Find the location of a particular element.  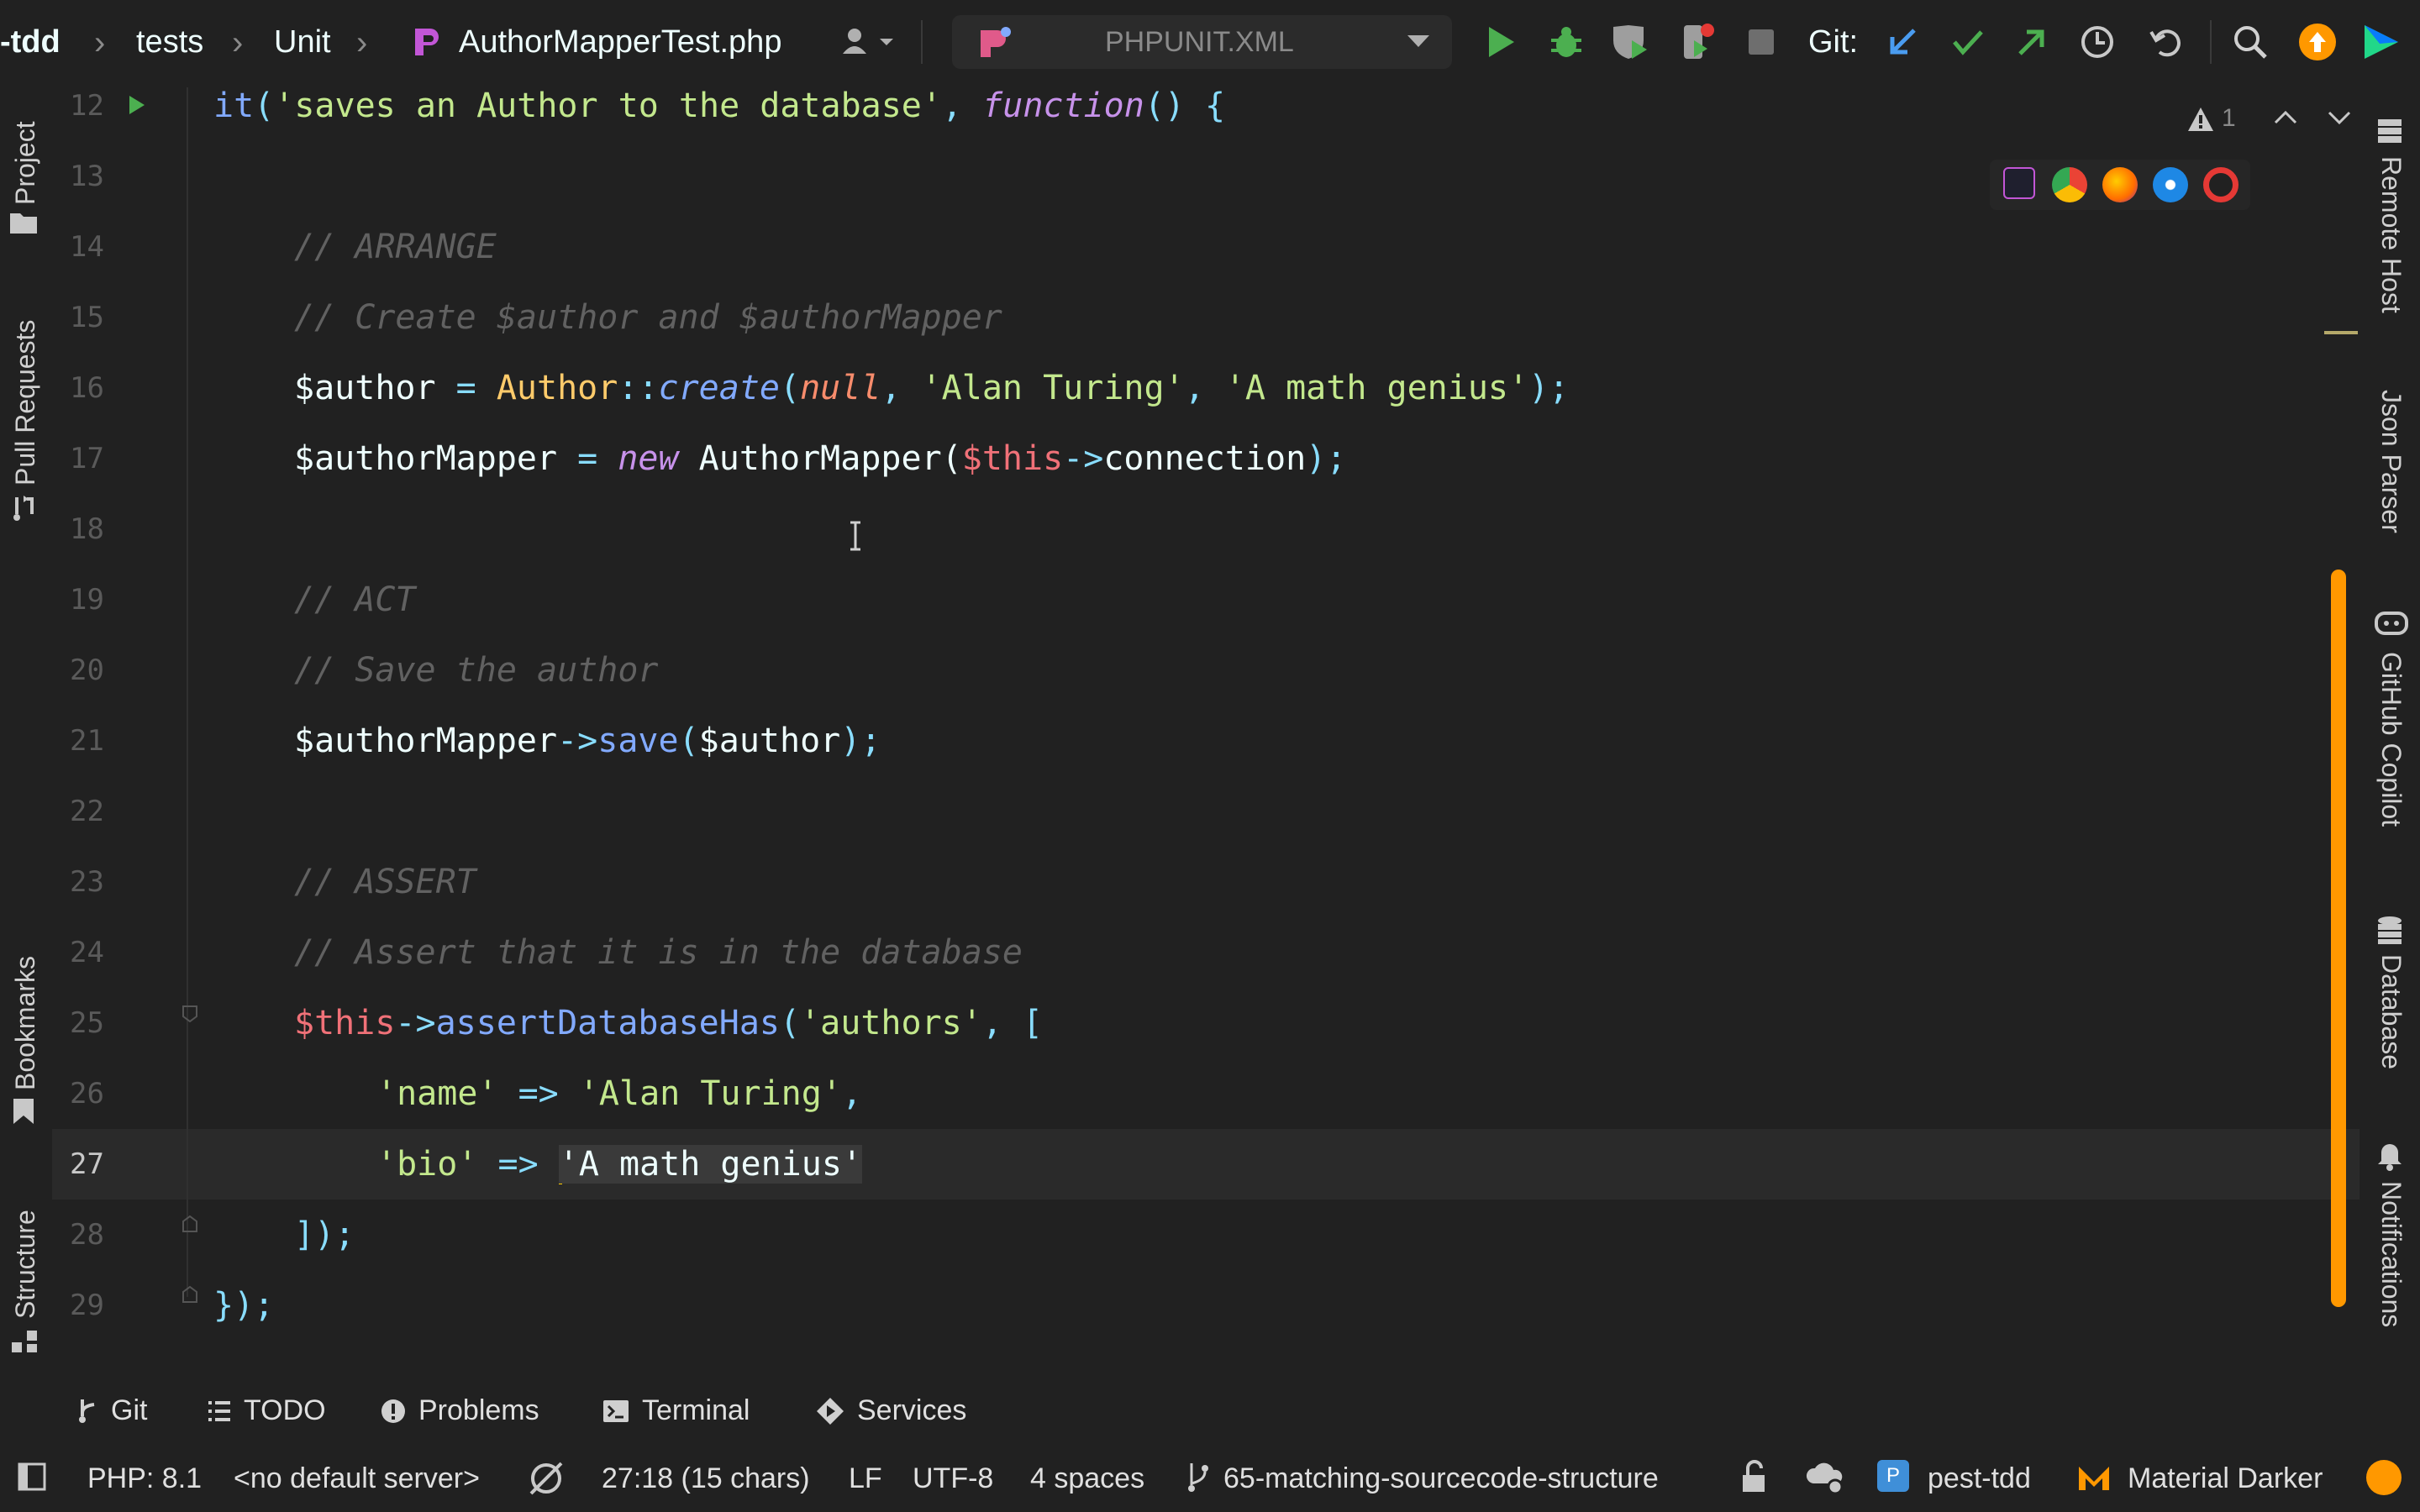

code-line: 20 // Save the author is located at coordinates (1206, 670).